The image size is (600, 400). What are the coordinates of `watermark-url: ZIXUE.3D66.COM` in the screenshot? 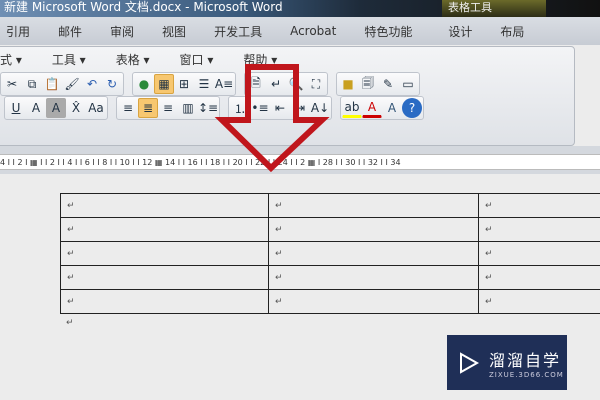 It's located at (526, 374).